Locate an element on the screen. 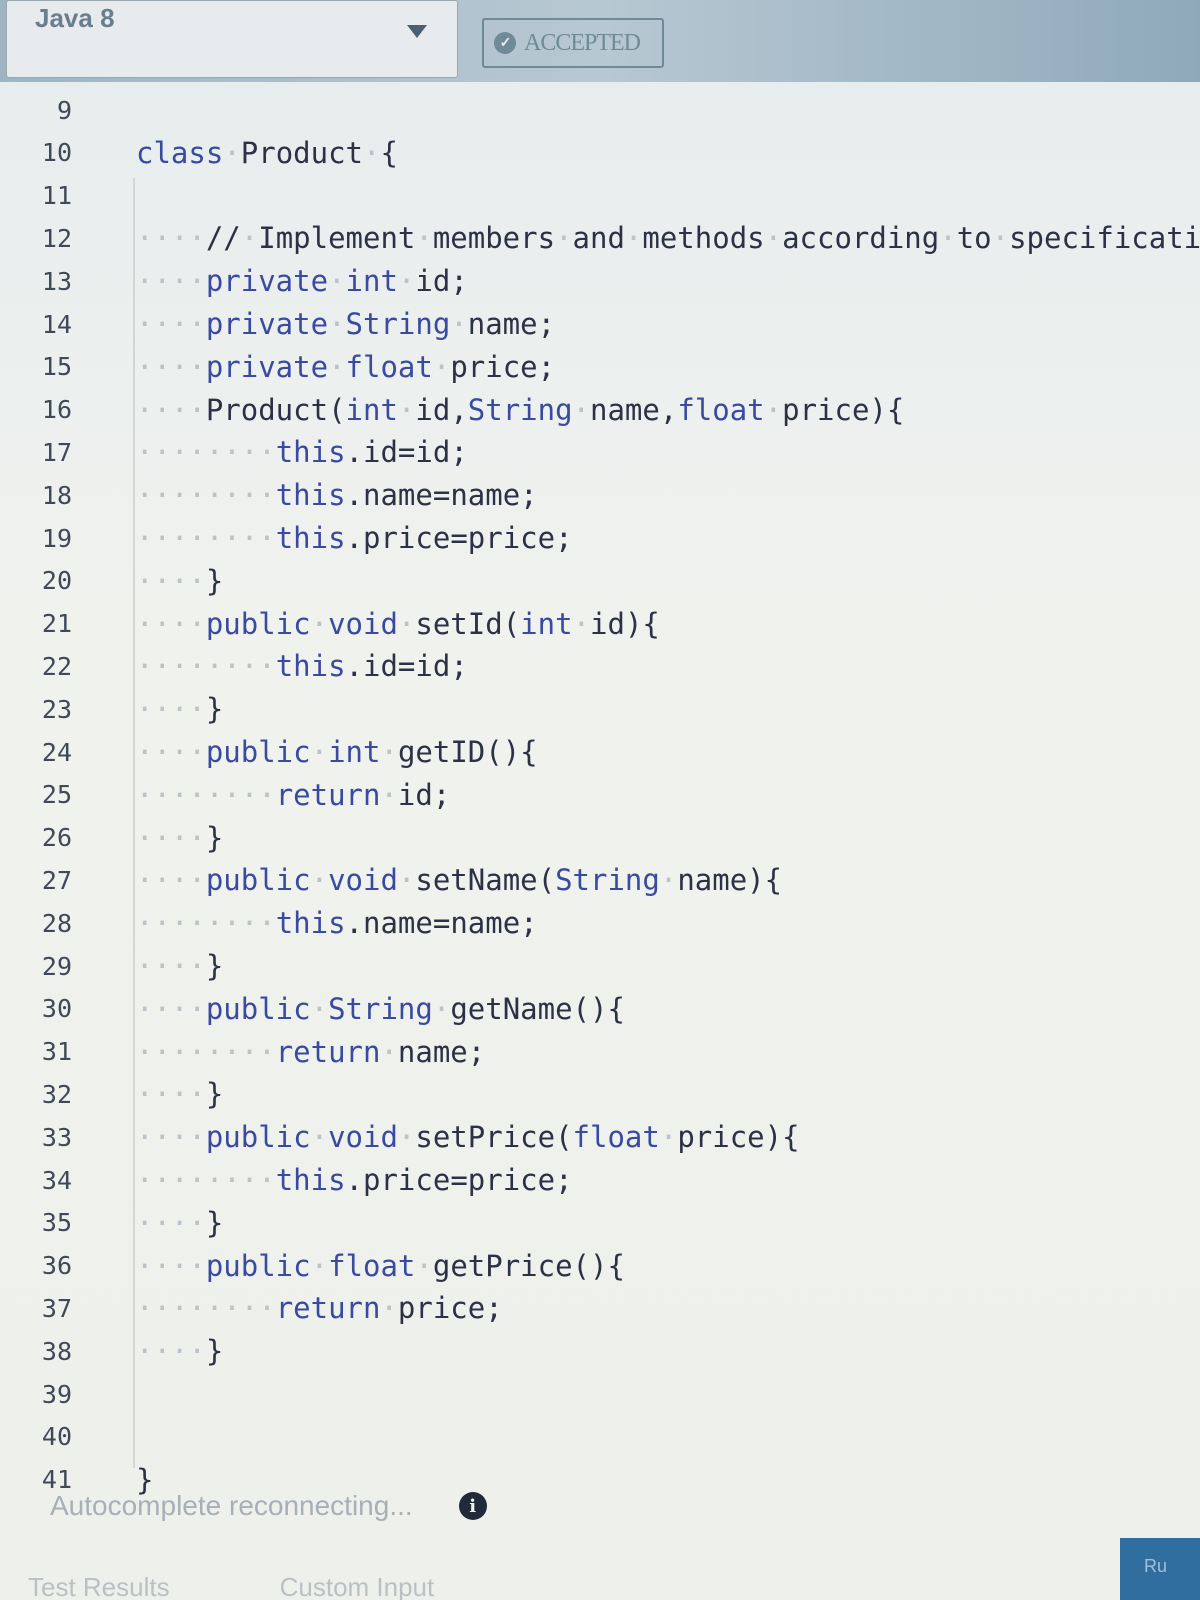  code-line: 38 ····} is located at coordinates (600, 1351).